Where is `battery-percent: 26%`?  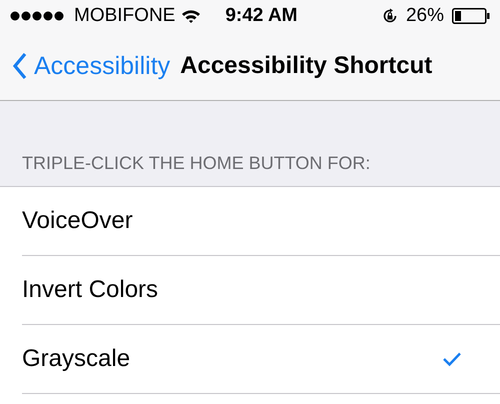
battery-percent: 26% is located at coordinates (425, 16).